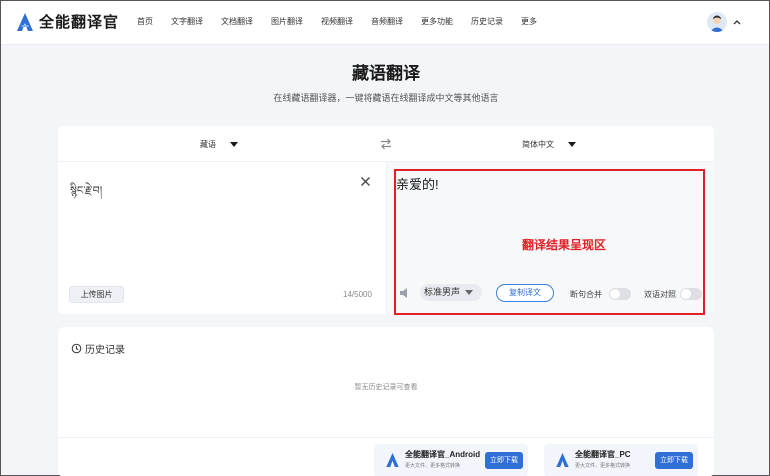  What do you see at coordinates (145, 21) in the screenshot?
I see `nav-home: 首页` at bounding box center [145, 21].